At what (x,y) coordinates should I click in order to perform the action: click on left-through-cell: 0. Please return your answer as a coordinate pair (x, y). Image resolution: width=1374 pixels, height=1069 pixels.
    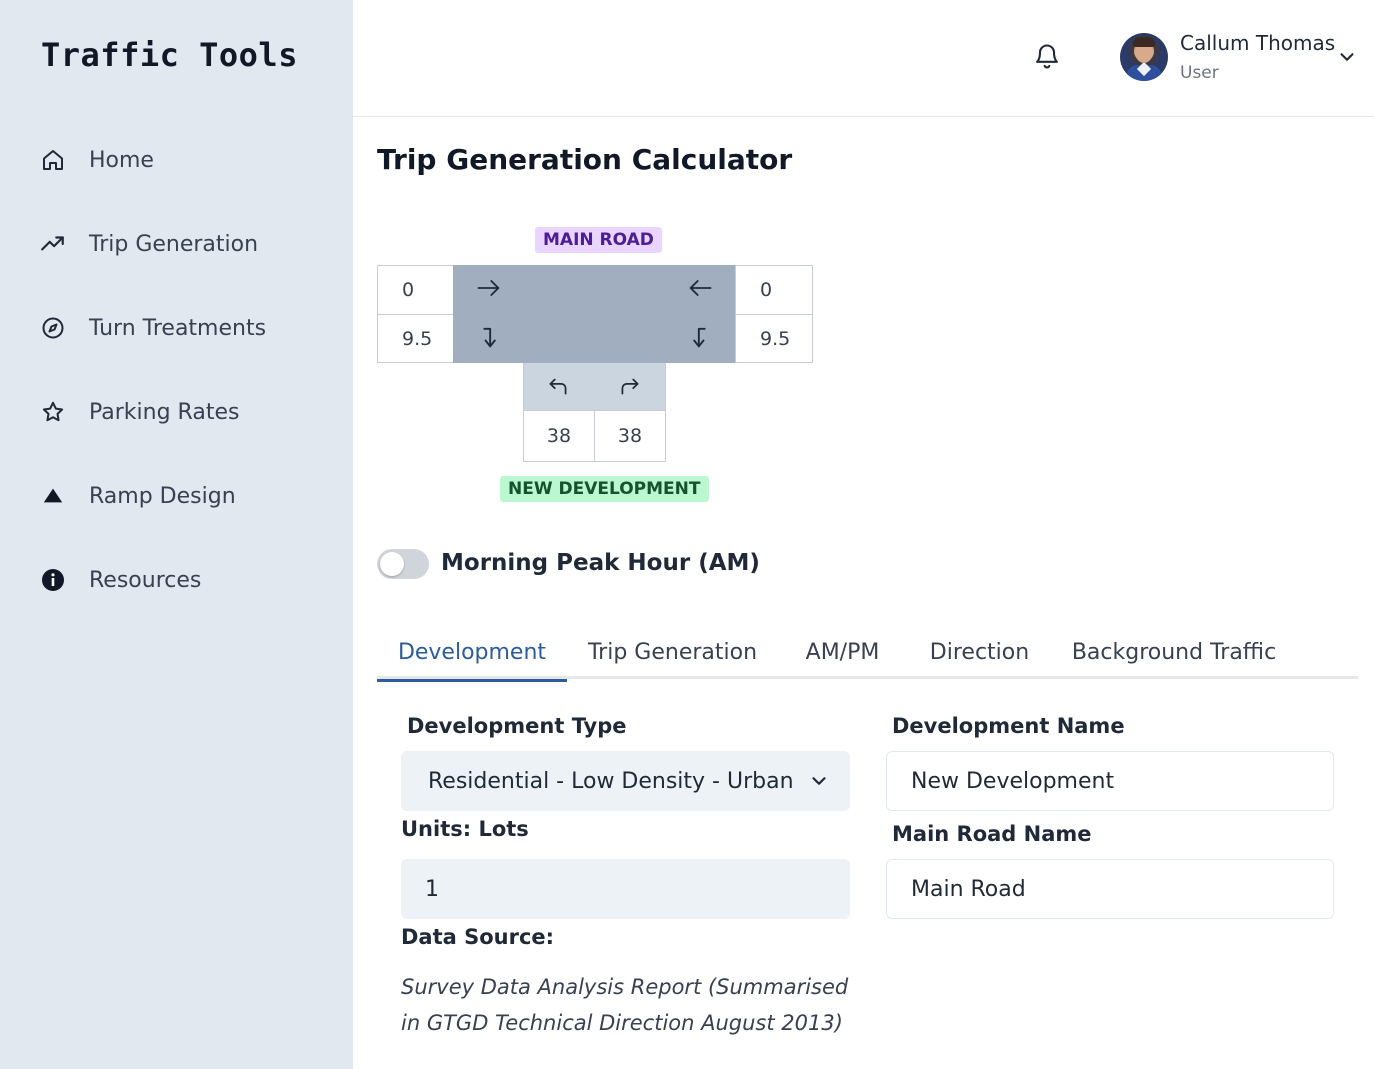
    Looking at the image, I should click on (415, 290).